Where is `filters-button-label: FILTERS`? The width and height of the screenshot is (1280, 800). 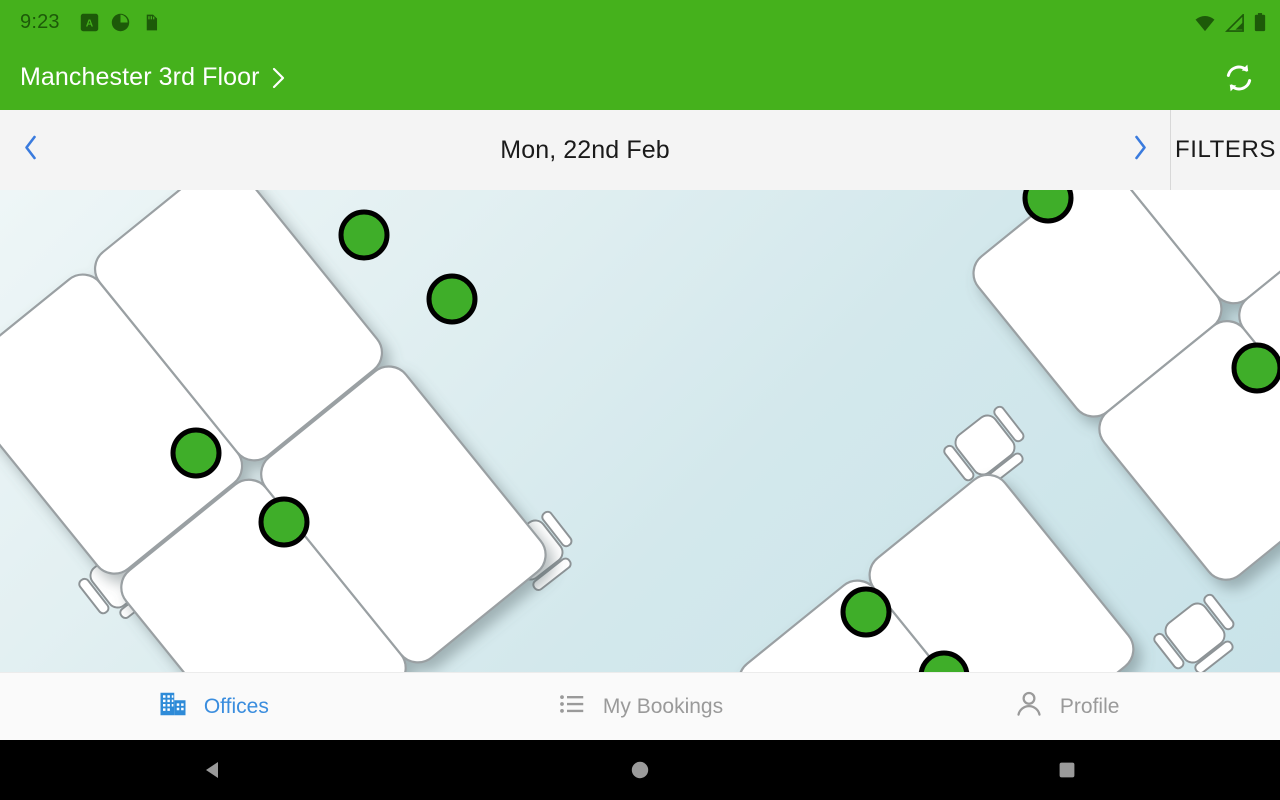 filters-button-label: FILTERS is located at coordinates (1225, 149).